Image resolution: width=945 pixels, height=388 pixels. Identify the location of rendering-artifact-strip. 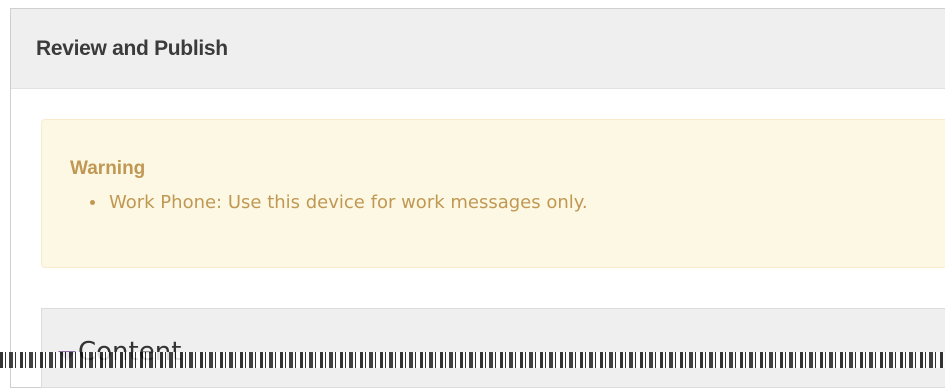
(472, 360).